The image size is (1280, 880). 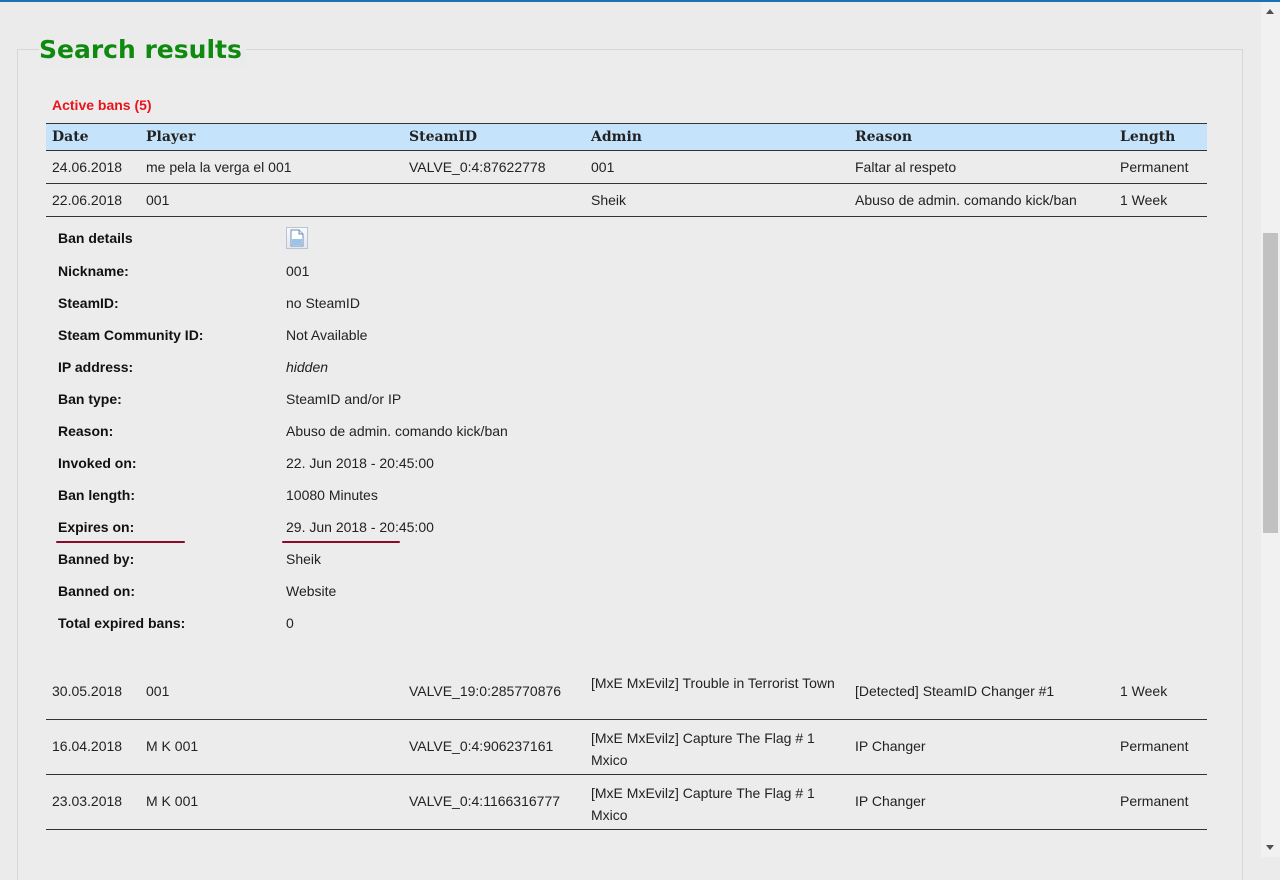 What do you see at coordinates (626, 623) in the screenshot?
I see `detail-row-total-expired: Total expired bans: 0` at bounding box center [626, 623].